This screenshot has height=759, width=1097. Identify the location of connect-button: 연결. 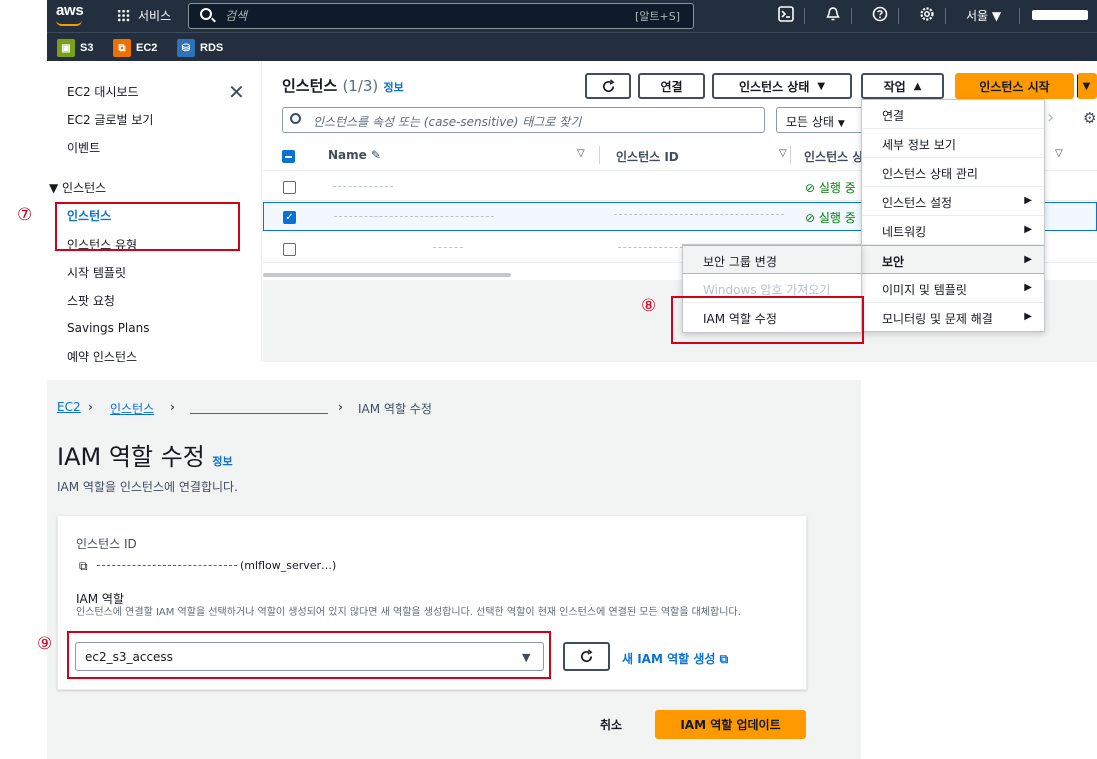
(671, 86).